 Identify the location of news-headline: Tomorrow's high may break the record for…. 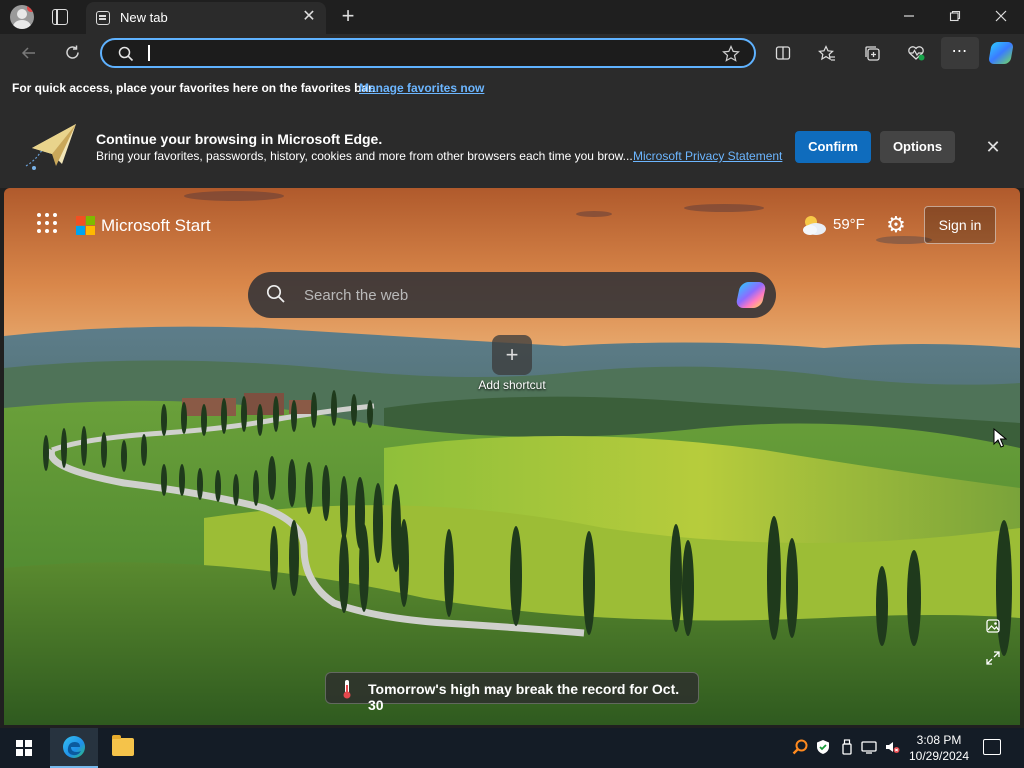
(524, 697).